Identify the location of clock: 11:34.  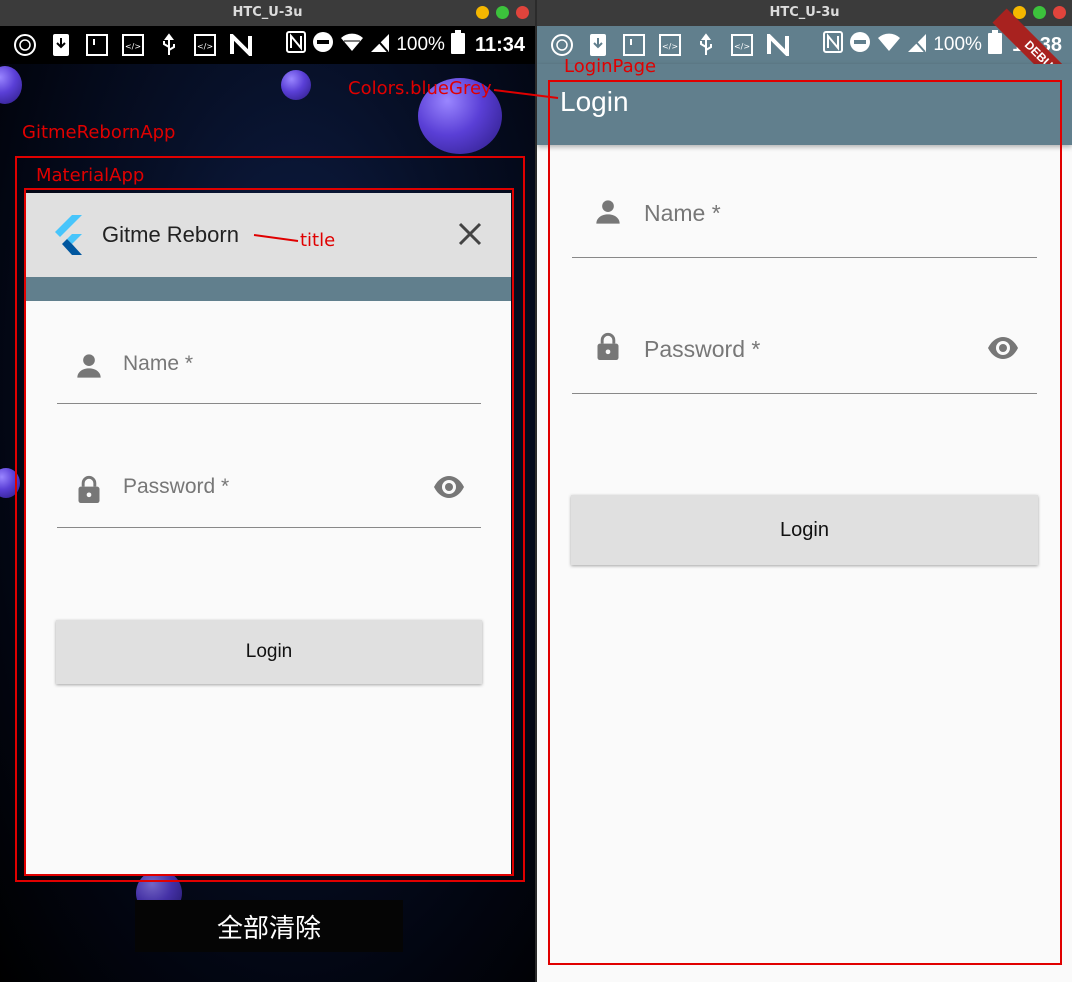
(499, 44).